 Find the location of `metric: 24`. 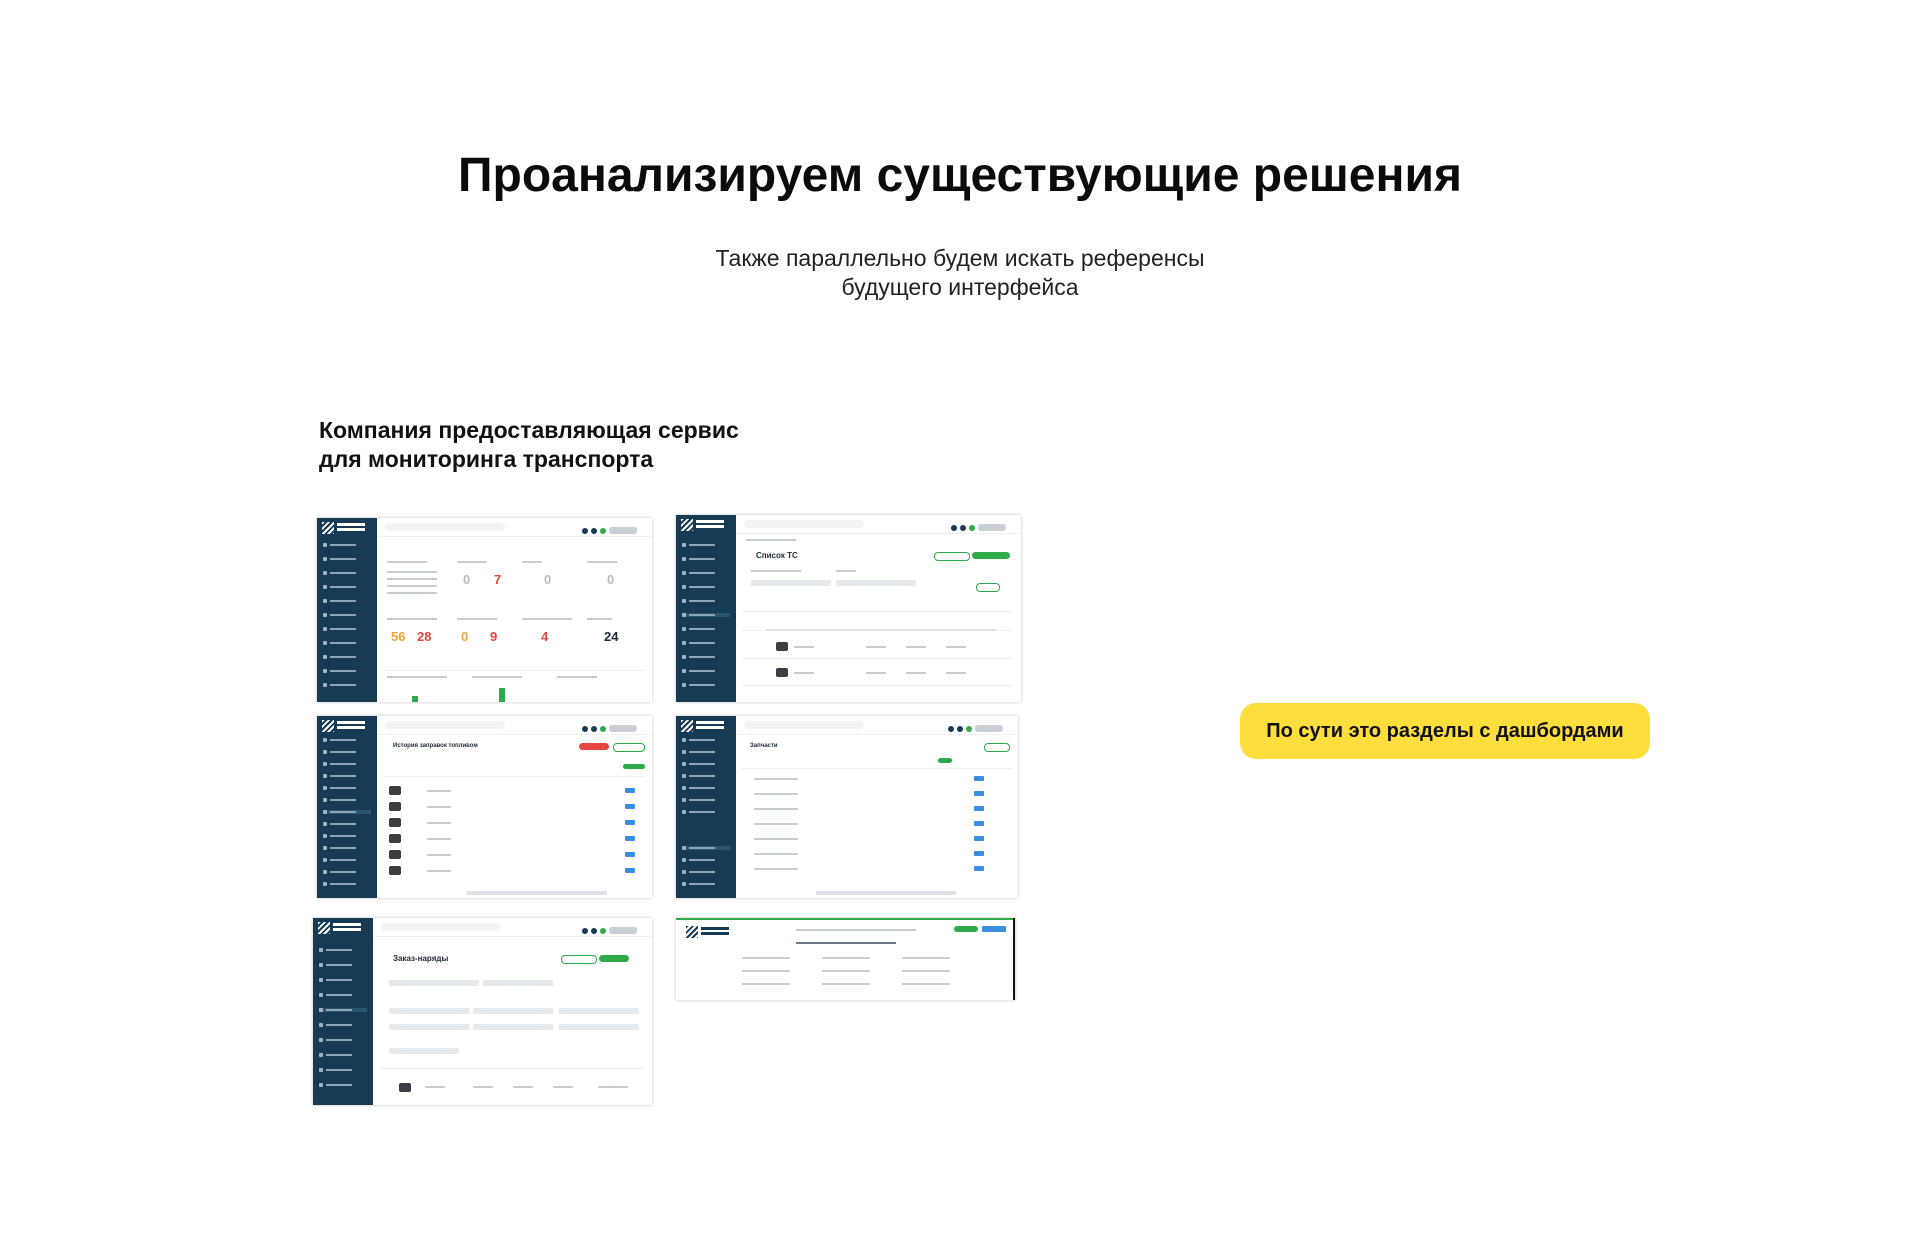

metric: 24 is located at coordinates (611, 636).